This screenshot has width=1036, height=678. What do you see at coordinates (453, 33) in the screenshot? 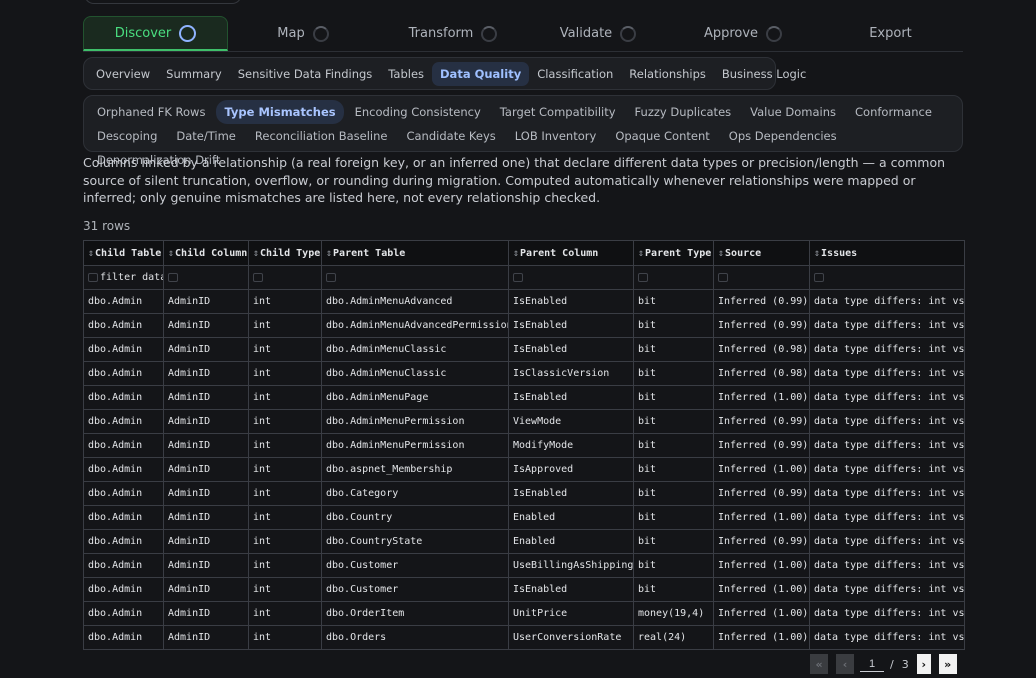
I see `step-transform: Transform` at bounding box center [453, 33].